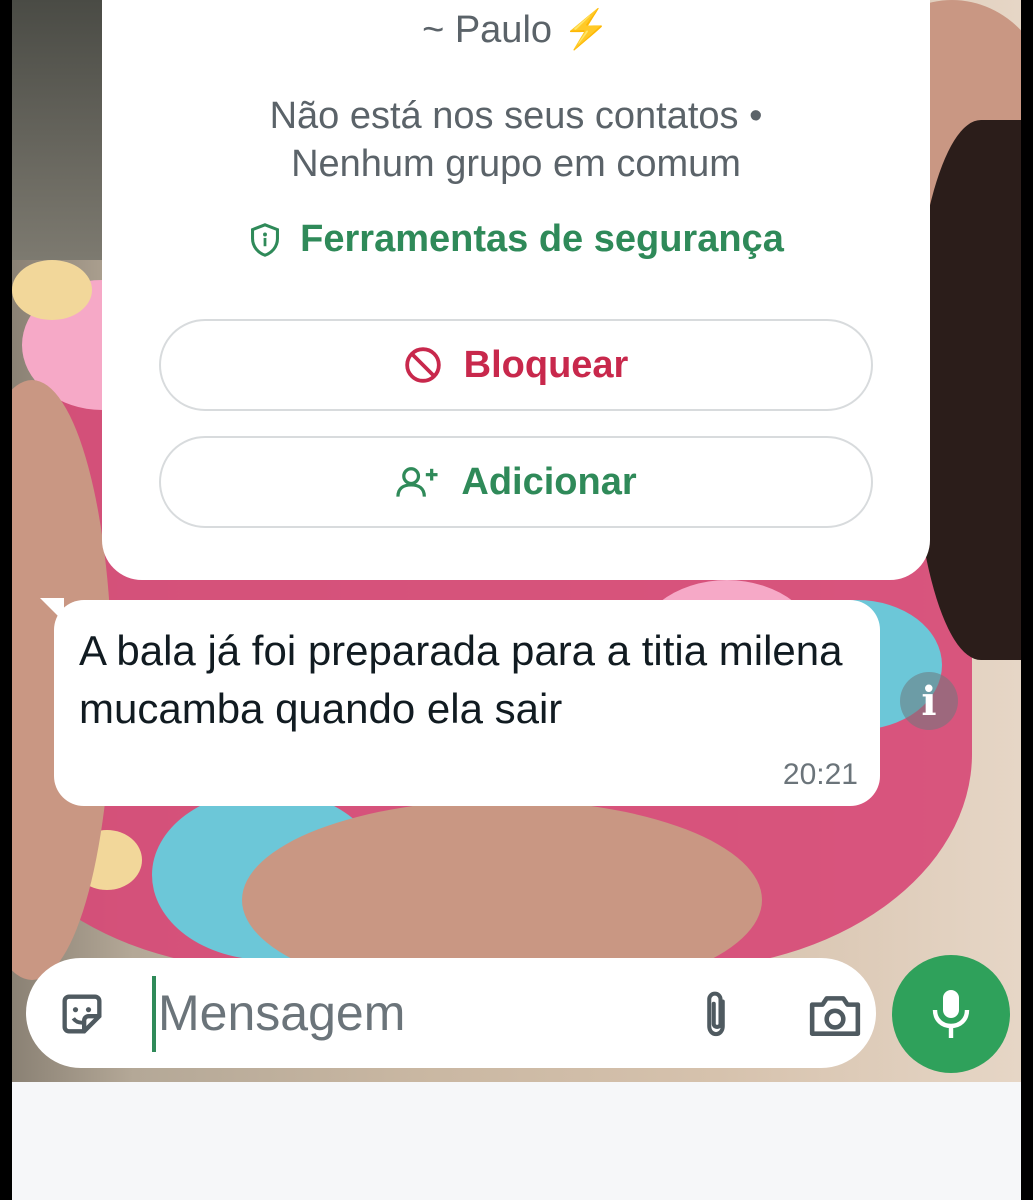 The width and height of the screenshot is (1033, 1200). I want to click on sticker-icon, so click(82, 1014).